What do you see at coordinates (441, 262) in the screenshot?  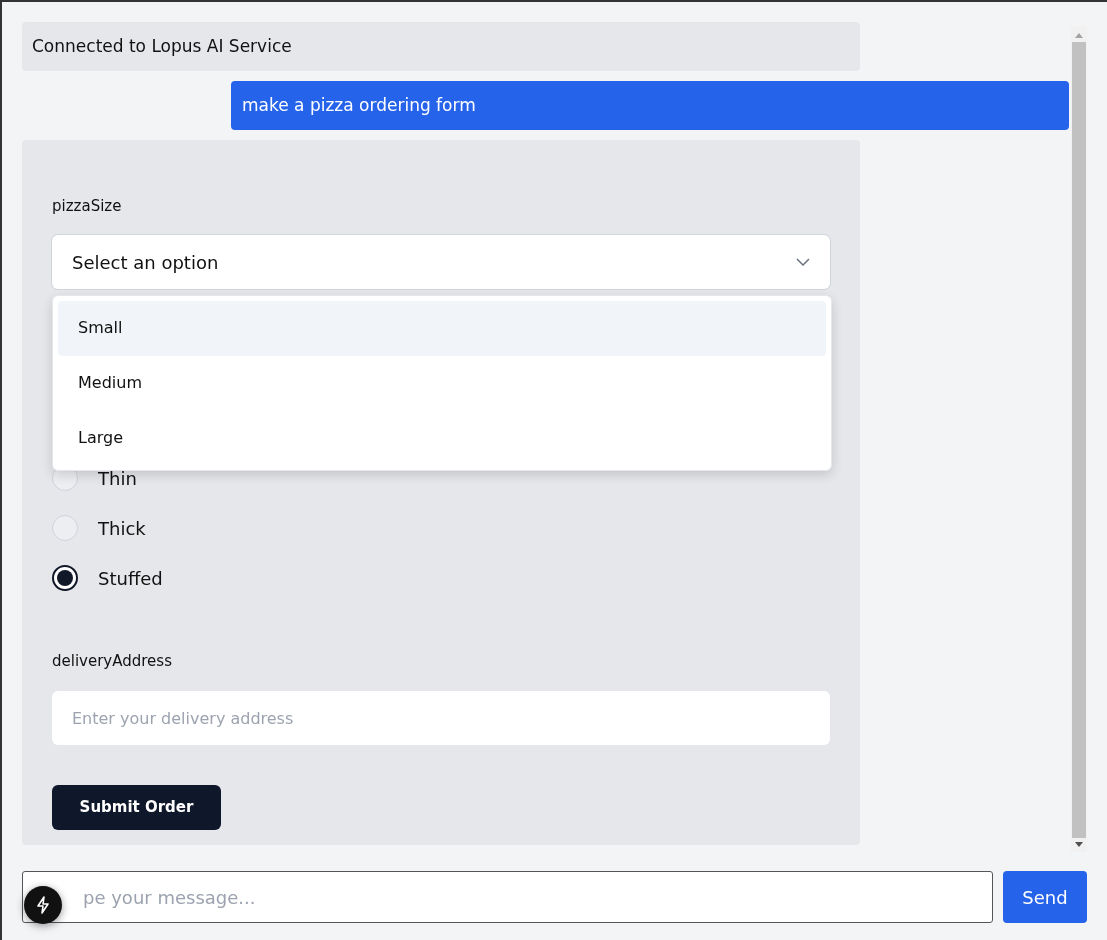 I see `pizza-size-select: Select an option` at bounding box center [441, 262].